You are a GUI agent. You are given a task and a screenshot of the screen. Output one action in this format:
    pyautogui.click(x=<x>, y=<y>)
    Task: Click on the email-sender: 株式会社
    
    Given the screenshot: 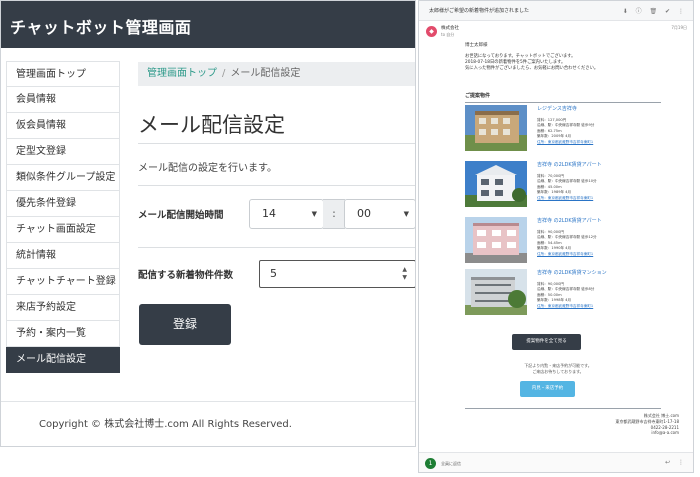 What is the action you would take?
    pyautogui.click(x=450, y=28)
    